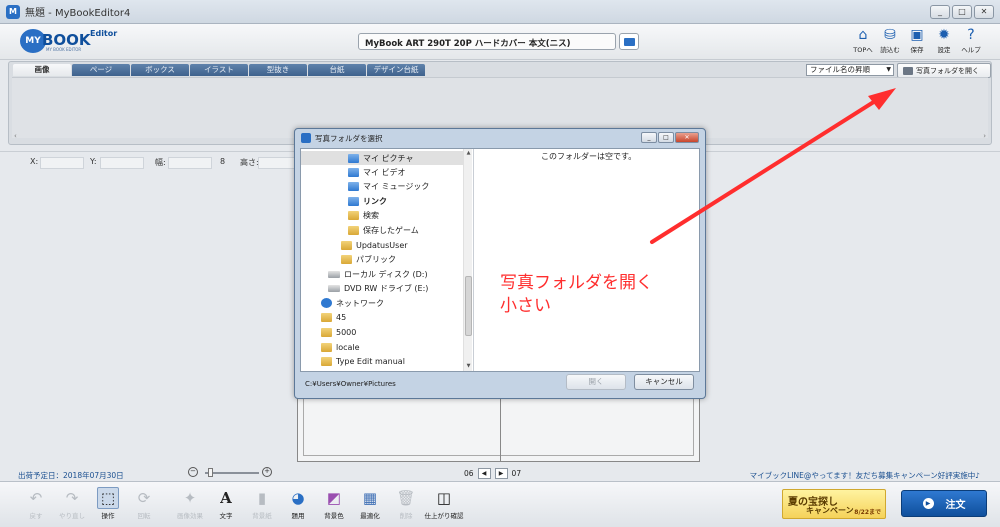 This screenshot has width=1000, height=527. What do you see at coordinates (226, 503) in the screenshot?
I see `text-button: A 文字` at bounding box center [226, 503].